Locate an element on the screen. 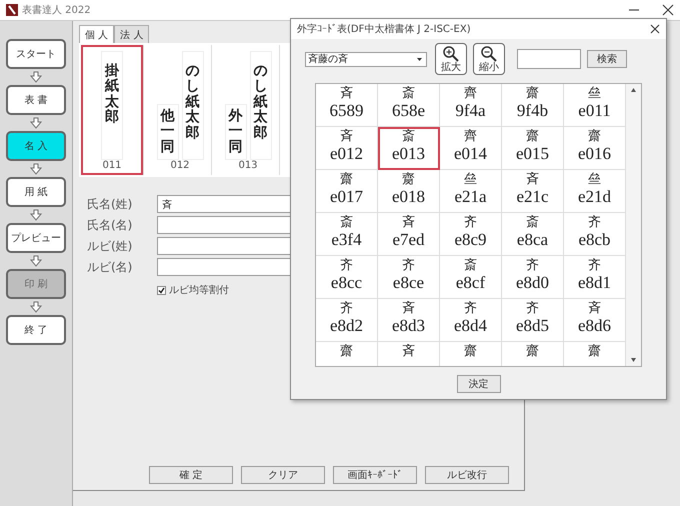 This screenshot has width=680, height=506. ok-button: 決定 is located at coordinates (478, 384).